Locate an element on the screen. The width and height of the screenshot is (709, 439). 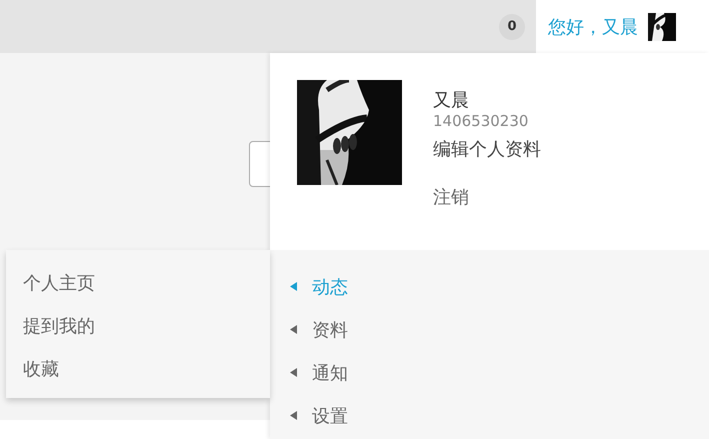
menu-item: 设置 is located at coordinates (489, 415).